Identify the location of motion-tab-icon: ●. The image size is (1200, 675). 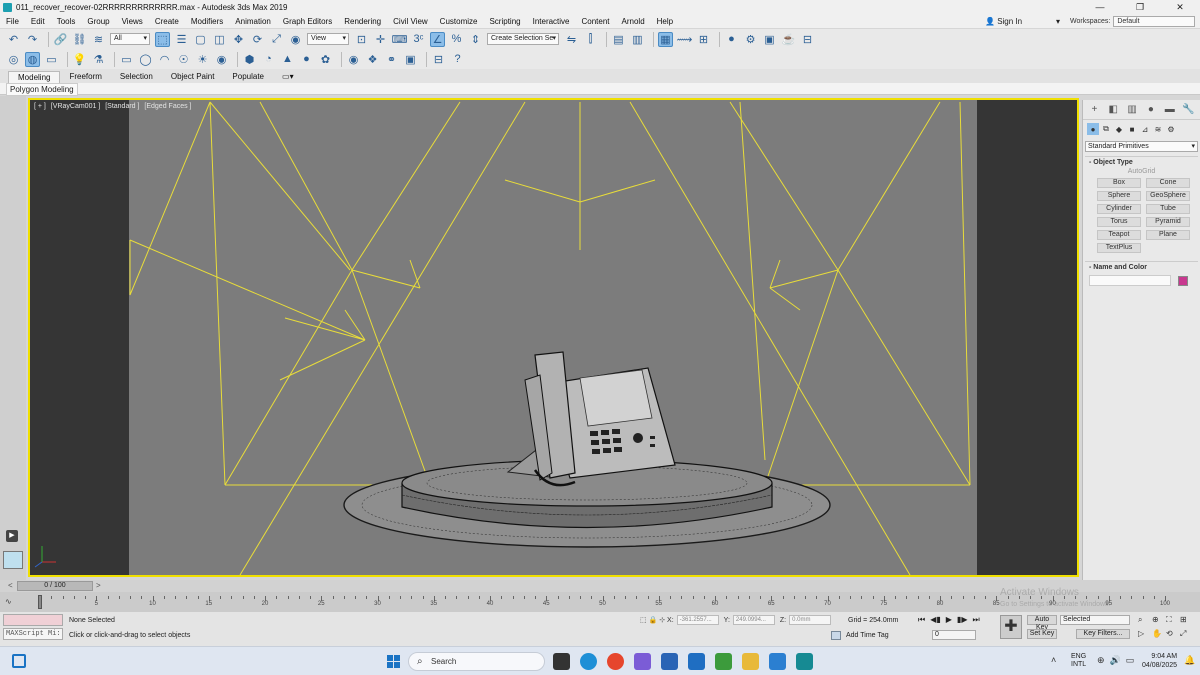
(1150, 110).